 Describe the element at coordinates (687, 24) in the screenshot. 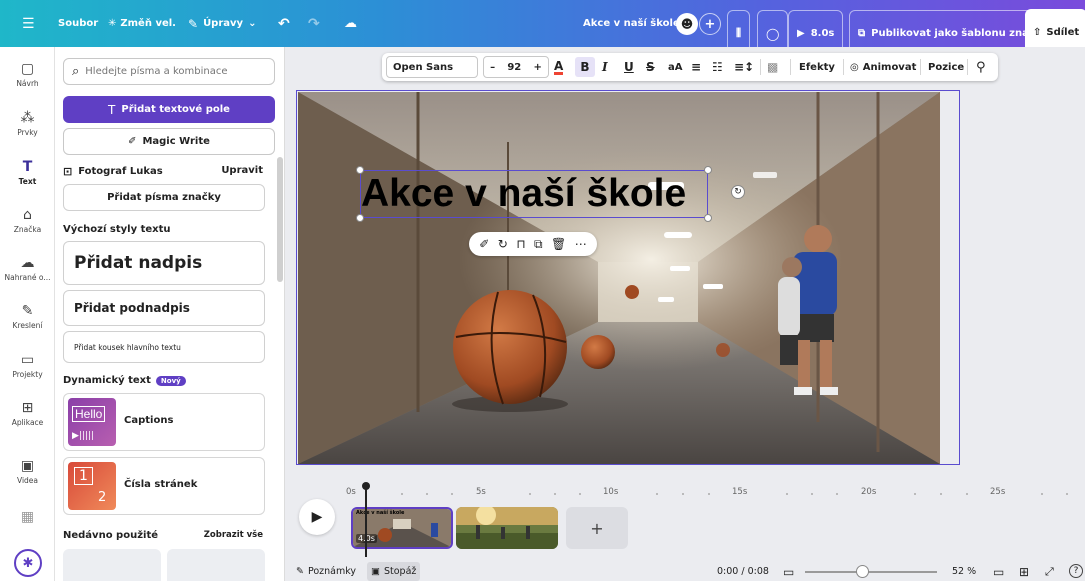

I see `avatar: ☻` at that location.